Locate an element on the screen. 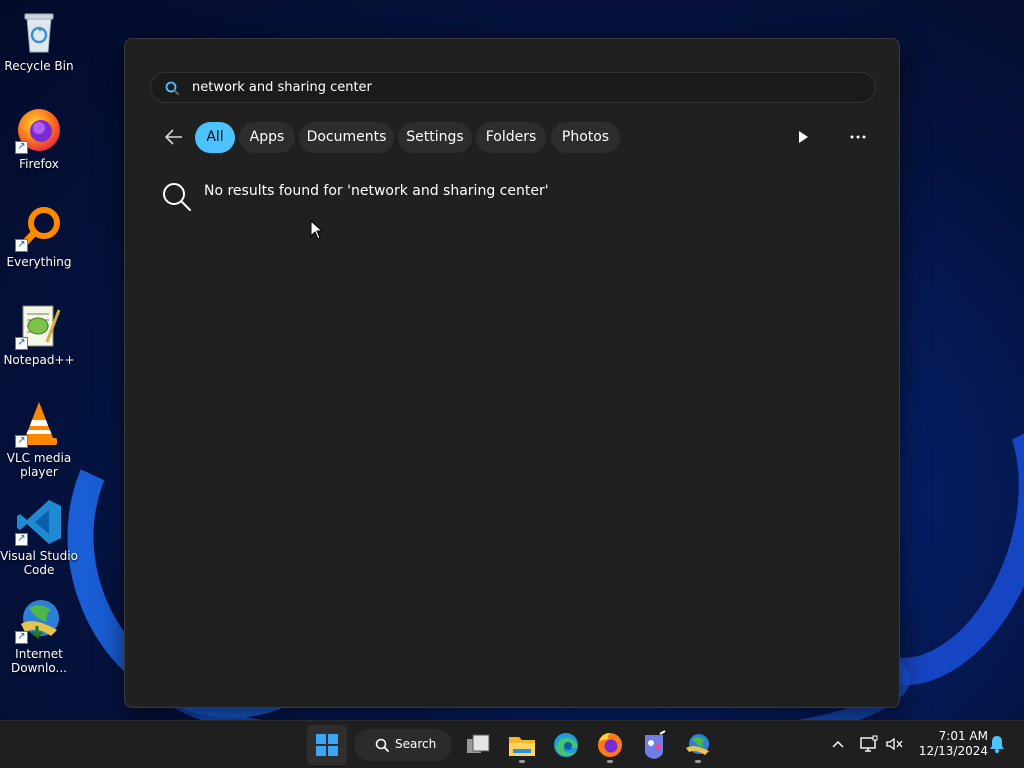 The width and height of the screenshot is (1024, 768). start-icon is located at coordinates (327, 745).